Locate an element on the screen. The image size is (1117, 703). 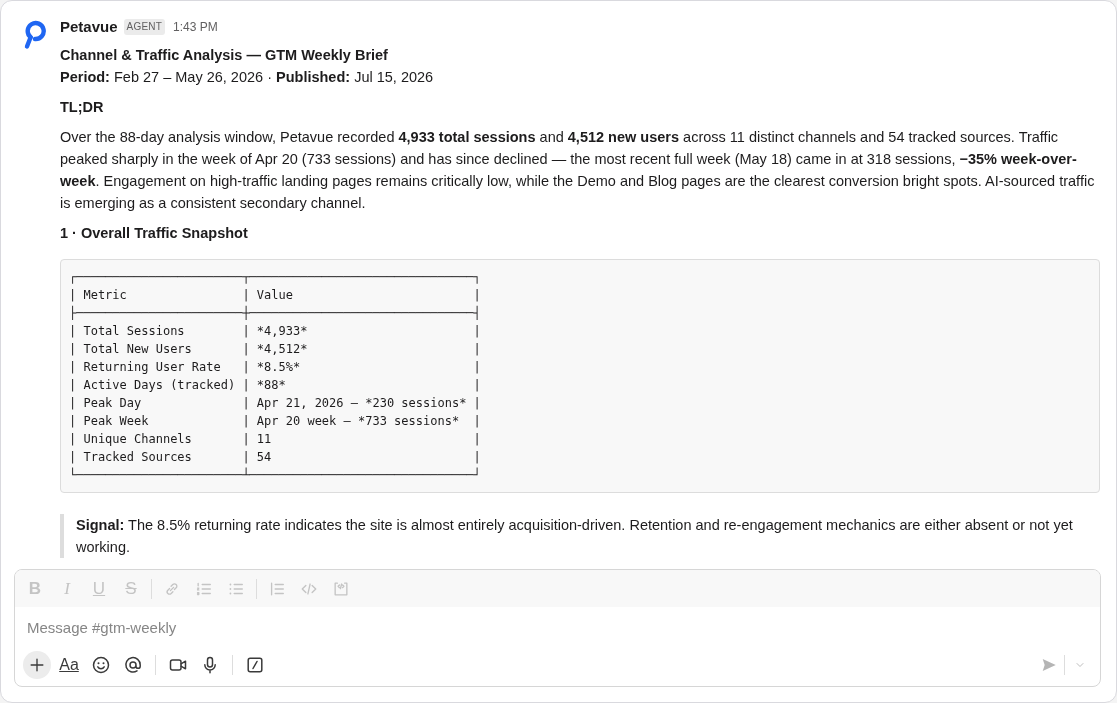
author-name: Petavue is located at coordinates (89, 27).